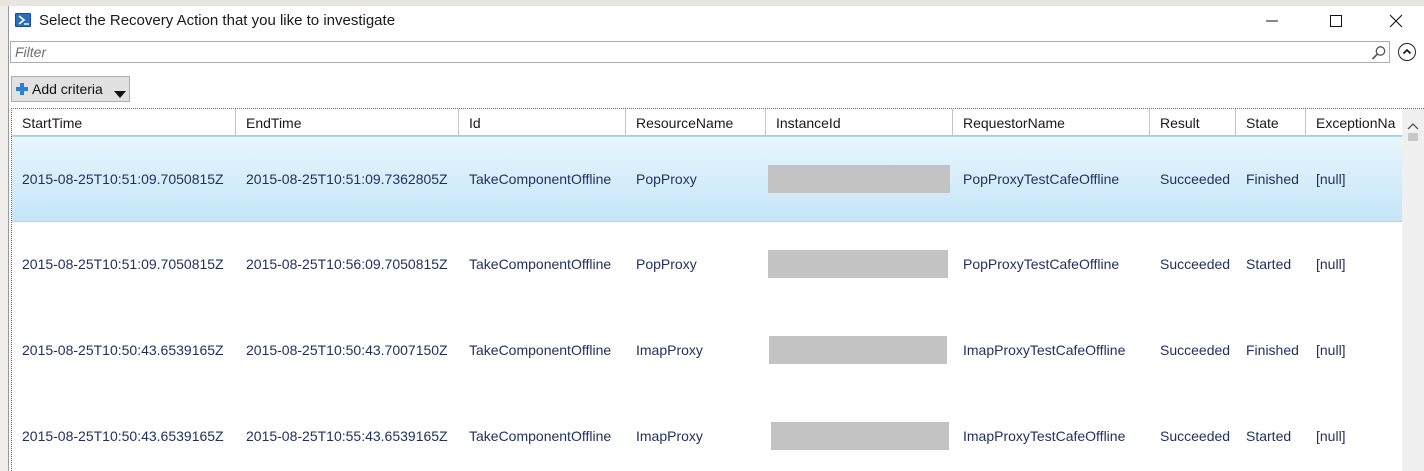  I want to click on column-header-instanceid: InstanceId, so click(859, 122).